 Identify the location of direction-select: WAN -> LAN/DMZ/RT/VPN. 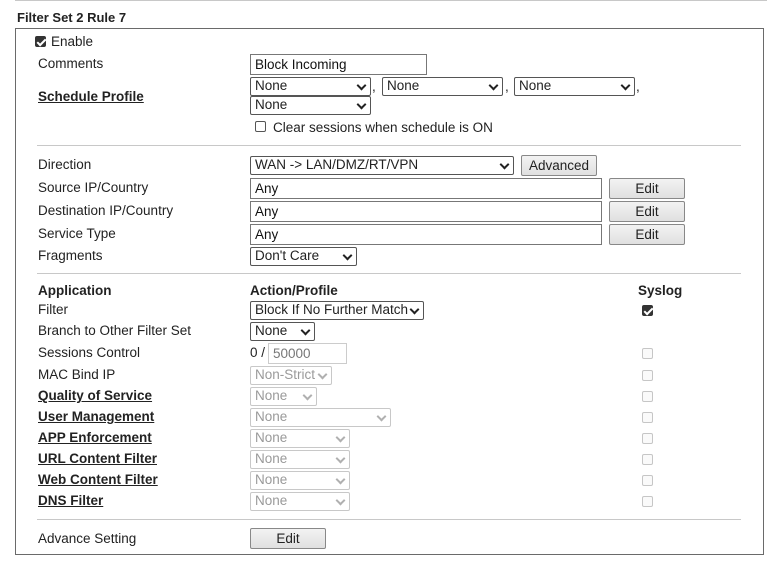
(382, 165).